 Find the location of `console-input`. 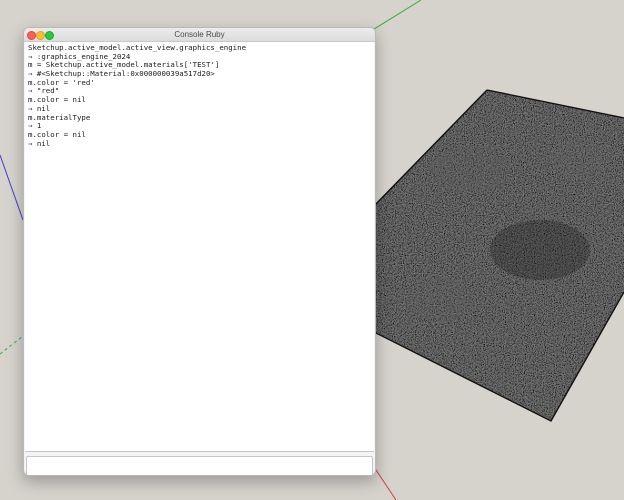

console-input is located at coordinates (199, 465).